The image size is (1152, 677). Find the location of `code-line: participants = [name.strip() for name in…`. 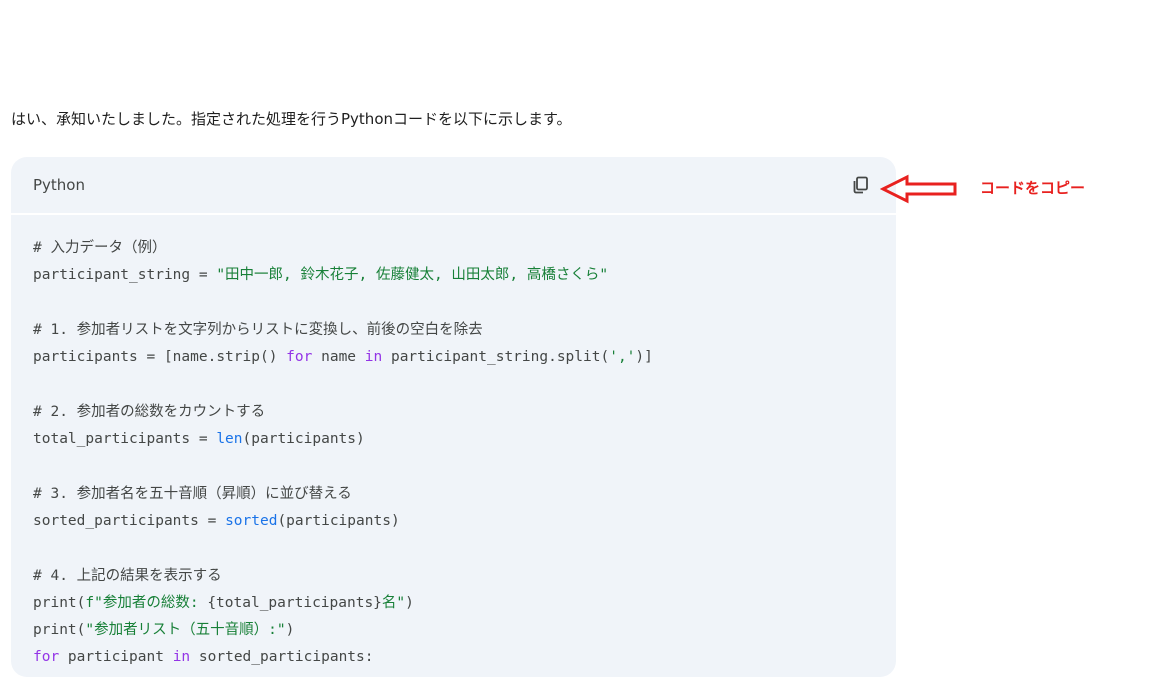

code-line: participants = [name.strip() for name in… is located at coordinates (453, 357).